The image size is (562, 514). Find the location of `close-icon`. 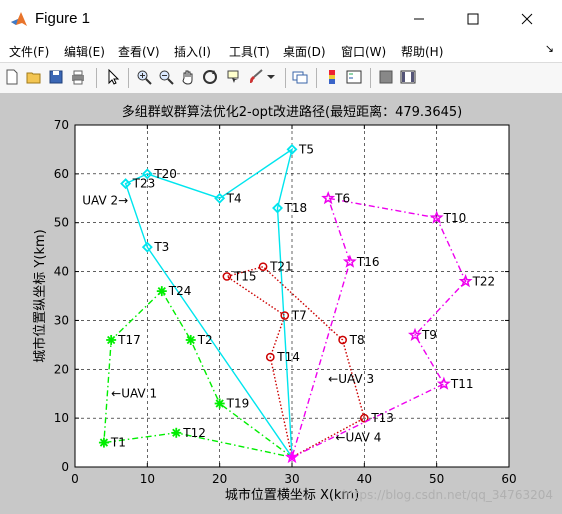

close-icon is located at coordinates (527, 19).